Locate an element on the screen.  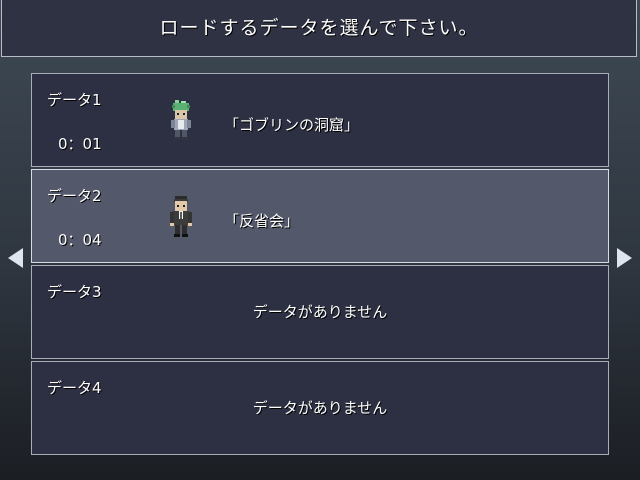
goblin-icon is located at coordinates (181, 120).